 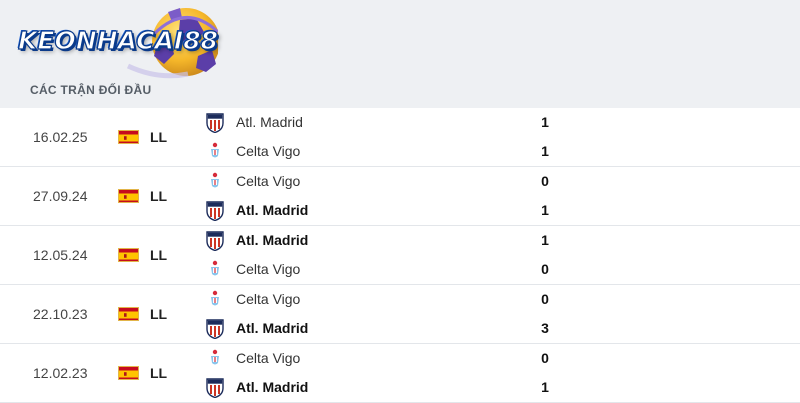 I want to click on section-title: CÁC TRẬN ĐỐI ĐẦU, so click(x=91, y=90).